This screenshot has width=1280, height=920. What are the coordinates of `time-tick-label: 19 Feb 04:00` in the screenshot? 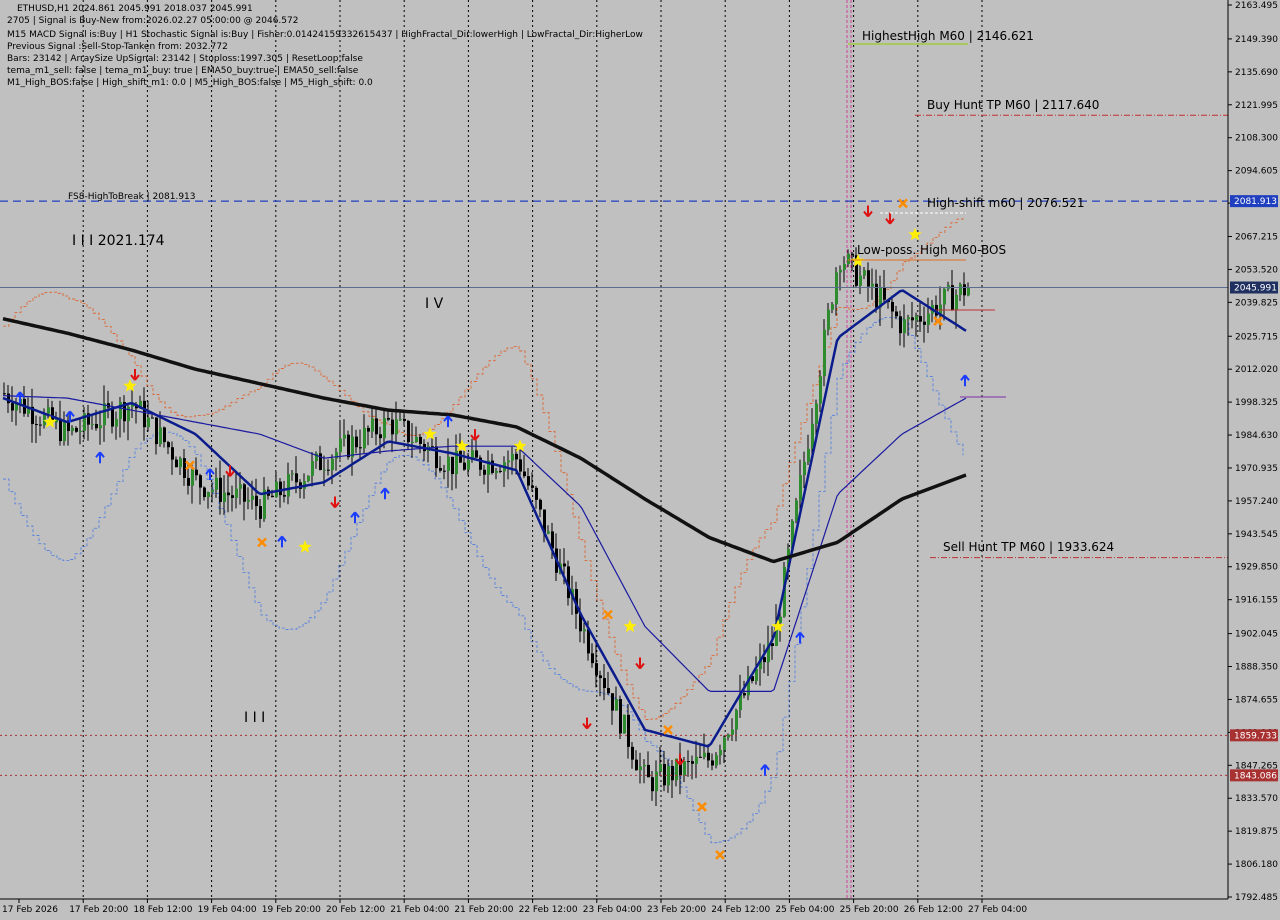 It's located at (227, 910).